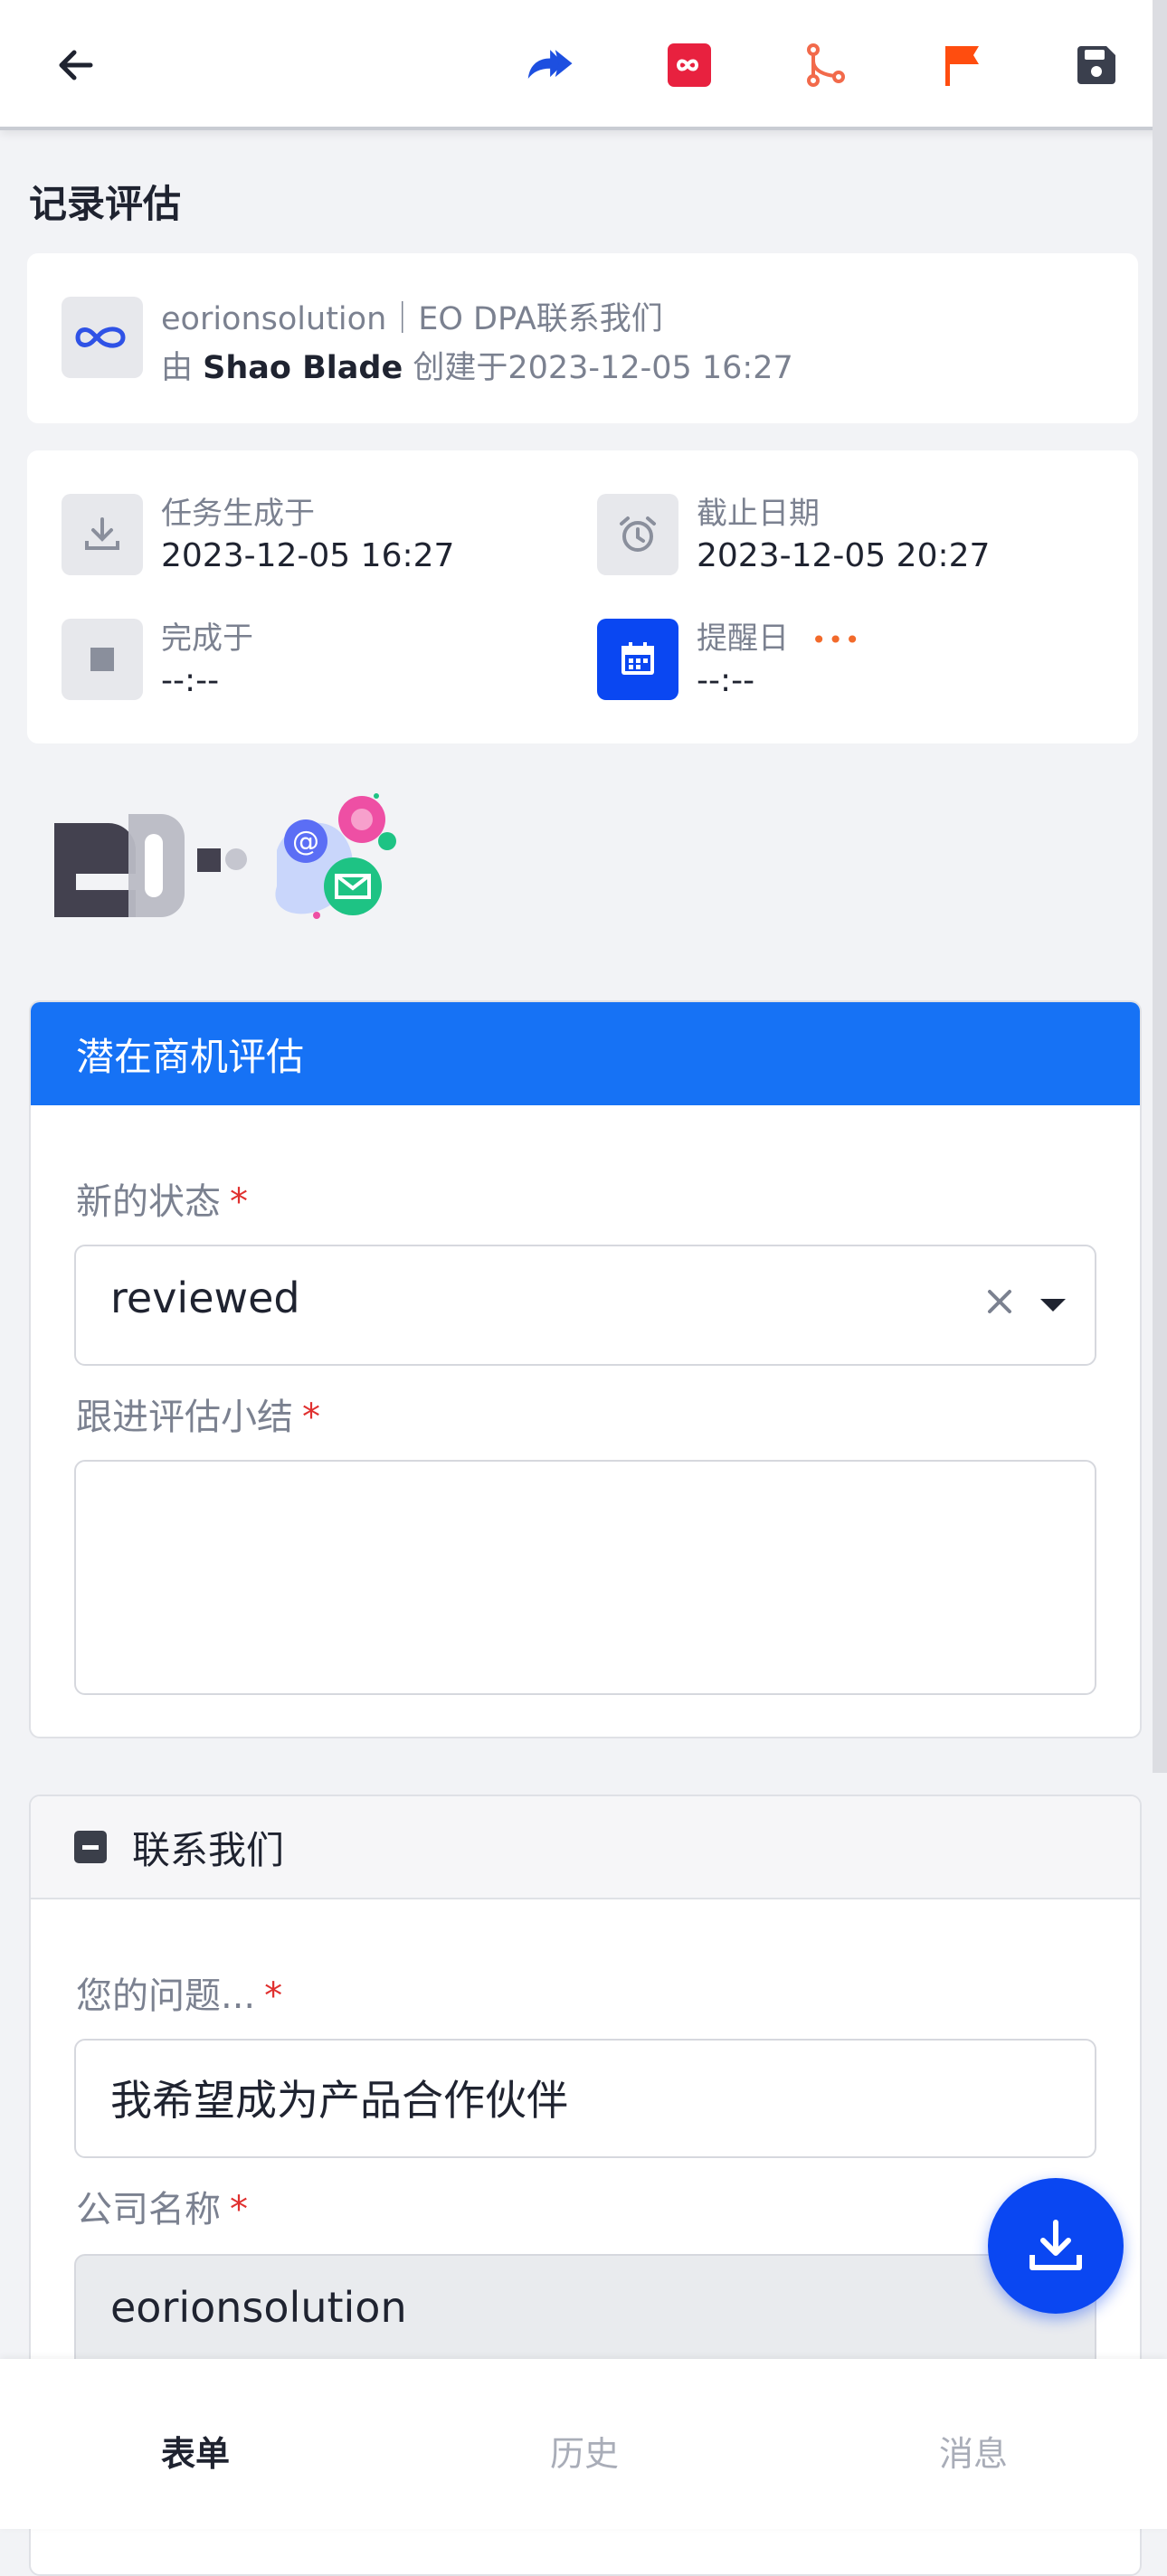  What do you see at coordinates (90, 1847) in the screenshot?
I see `collapse-icon` at bounding box center [90, 1847].